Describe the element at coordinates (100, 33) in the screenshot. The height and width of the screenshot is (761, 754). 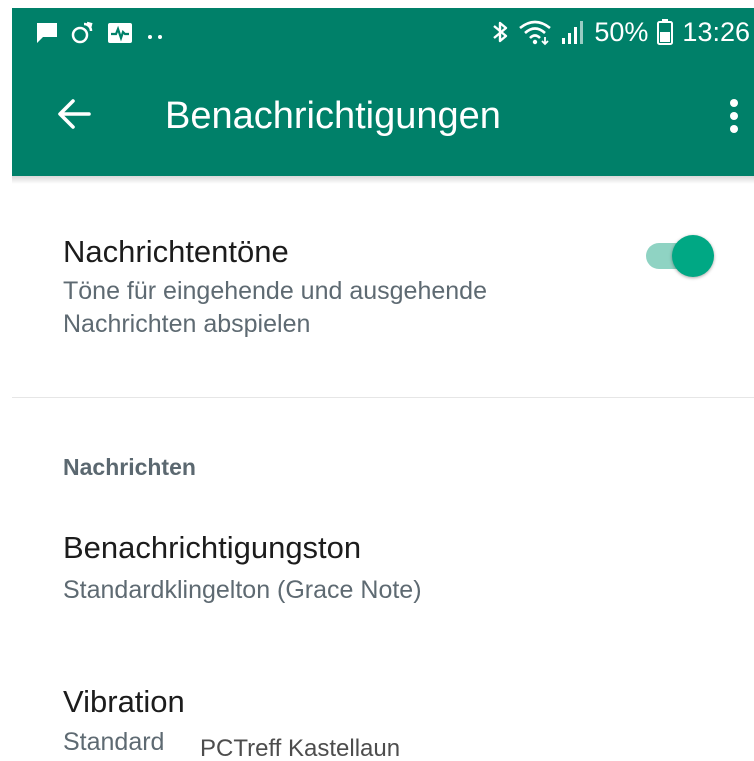
I see `status-bar-left` at that location.